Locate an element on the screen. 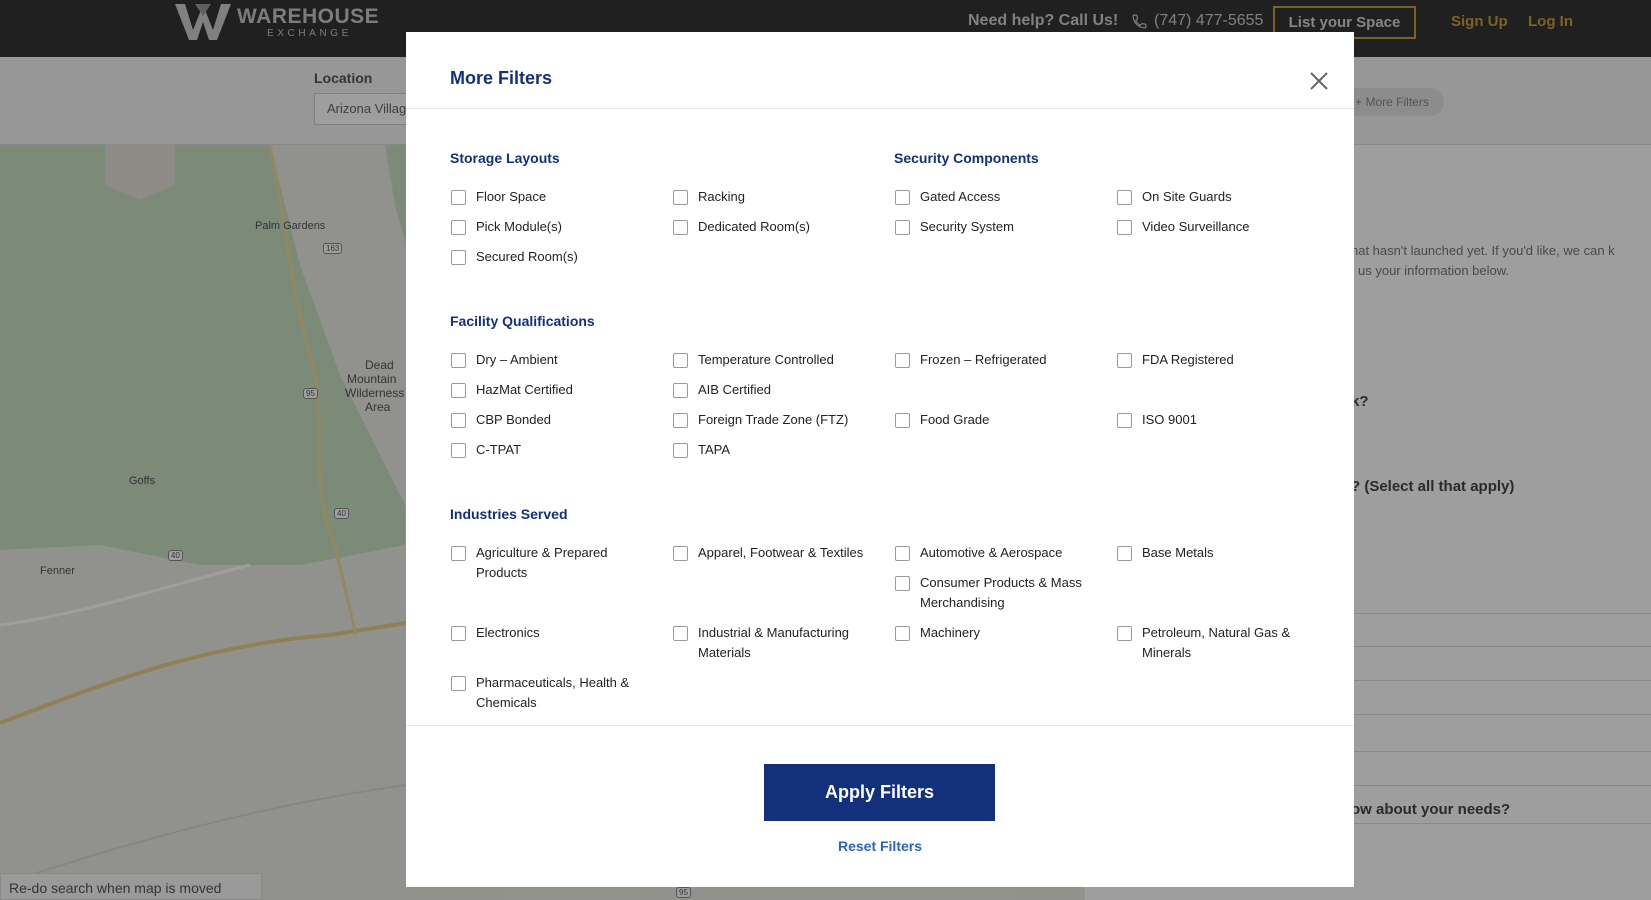  checkbox-label: On Site Guards is located at coordinates (1187, 196).